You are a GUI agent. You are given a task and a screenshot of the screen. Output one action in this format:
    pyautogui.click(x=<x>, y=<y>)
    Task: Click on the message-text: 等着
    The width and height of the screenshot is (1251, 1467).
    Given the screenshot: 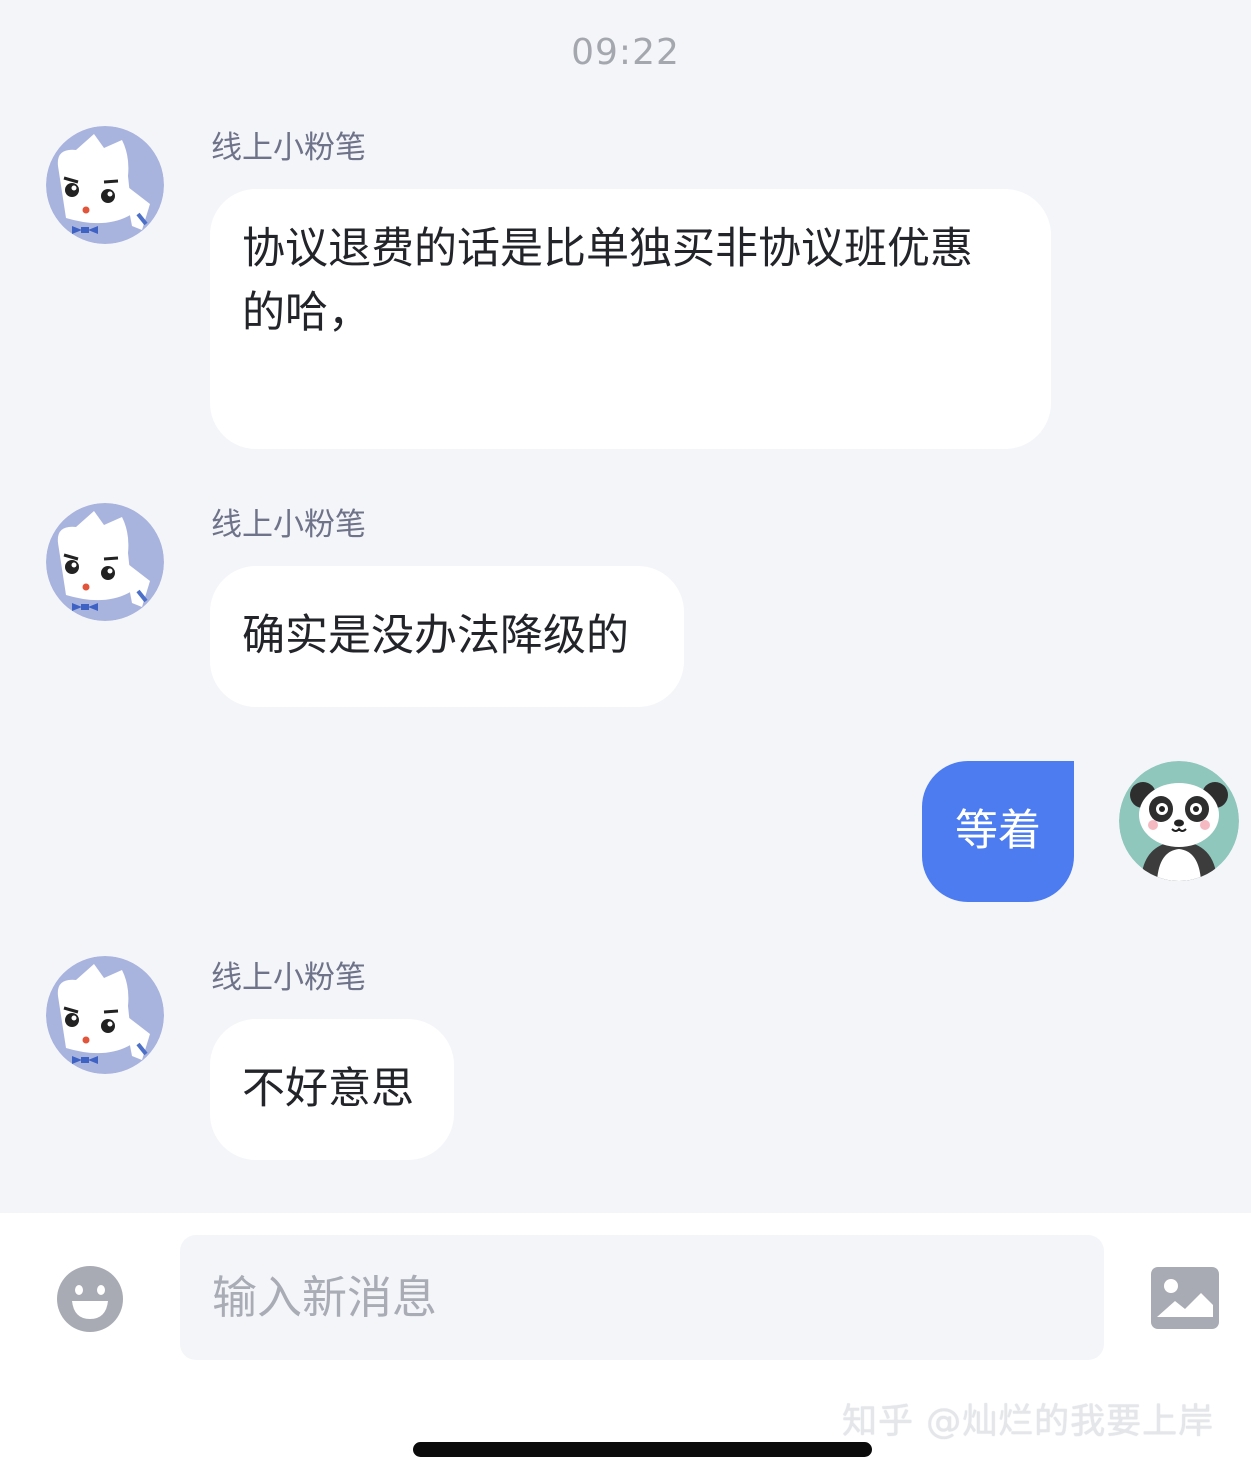 What is the action you would take?
    pyautogui.click(x=998, y=831)
    